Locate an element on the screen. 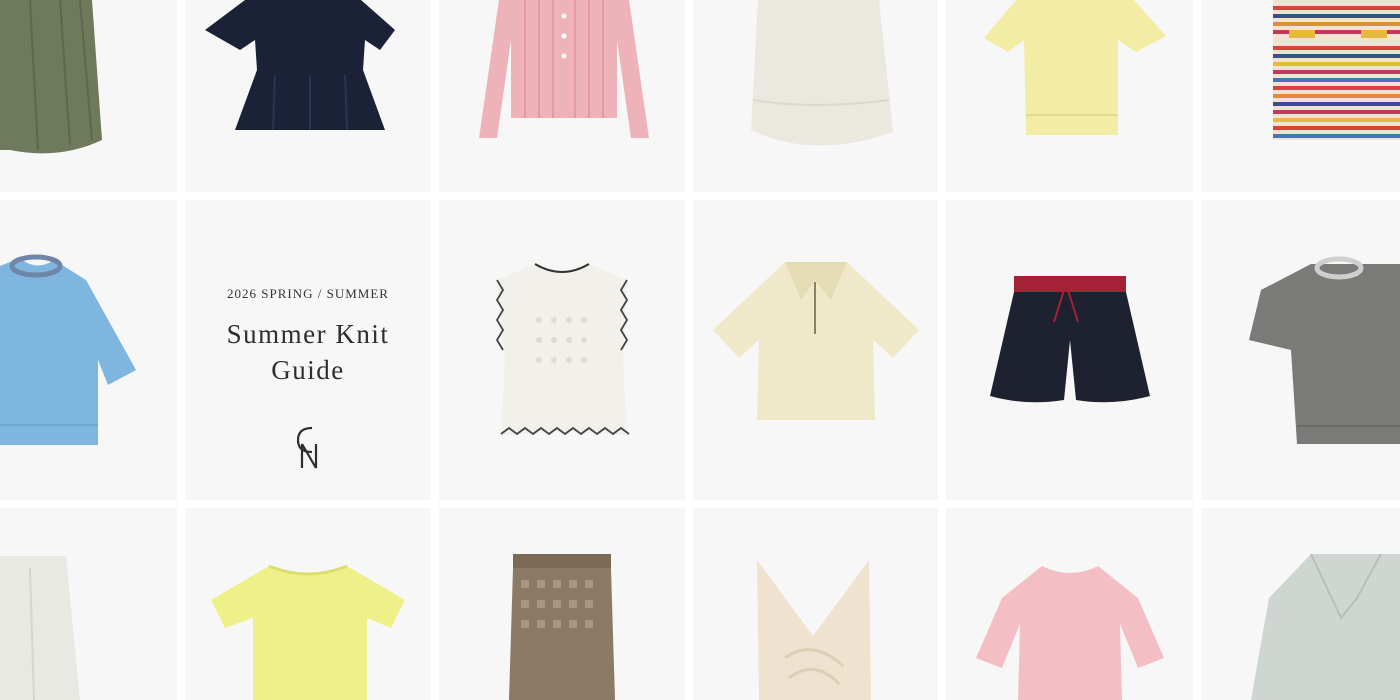 Image resolution: width=1400 pixels, height=700 pixels. title-line-1: Summer Knit is located at coordinates (308, 334).